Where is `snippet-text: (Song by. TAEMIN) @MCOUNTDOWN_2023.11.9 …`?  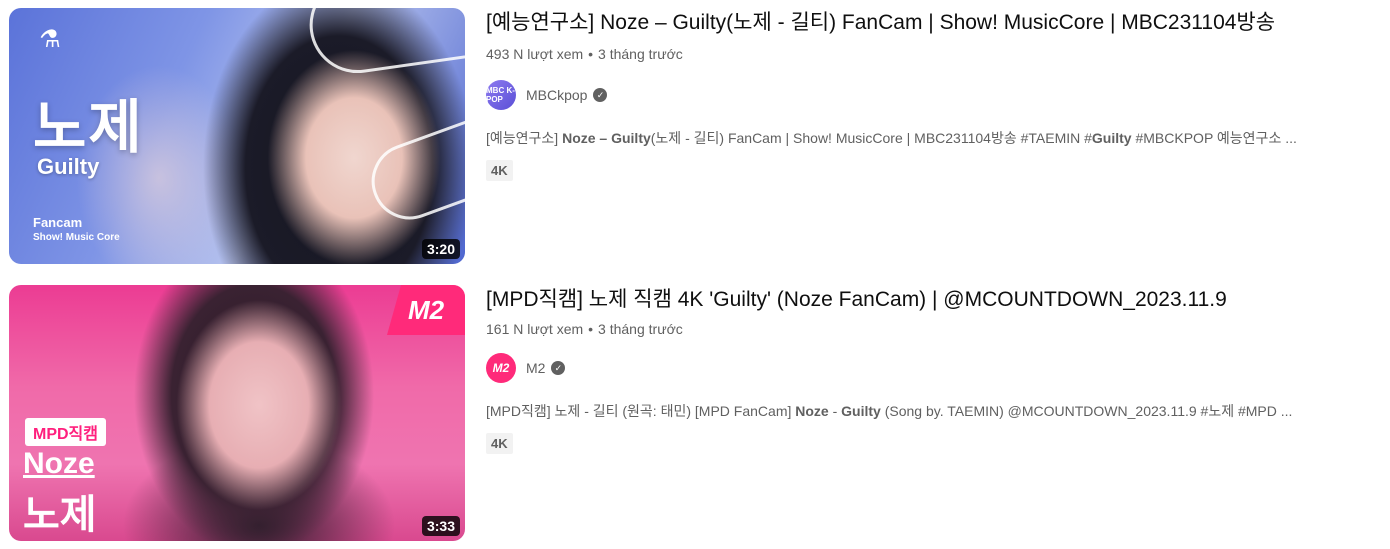 snippet-text: (Song by. TAEMIN) @MCOUNTDOWN_2023.11.9 … is located at coordinates (1086, 411).